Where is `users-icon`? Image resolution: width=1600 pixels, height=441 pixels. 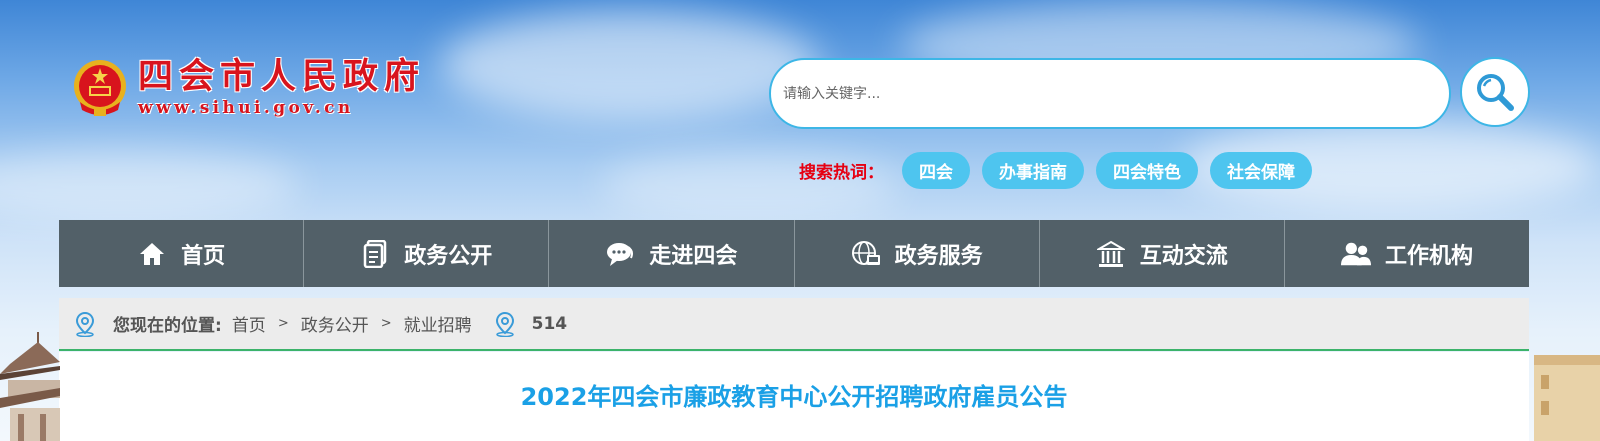 users-icon is located at coordinates (1355, 254).